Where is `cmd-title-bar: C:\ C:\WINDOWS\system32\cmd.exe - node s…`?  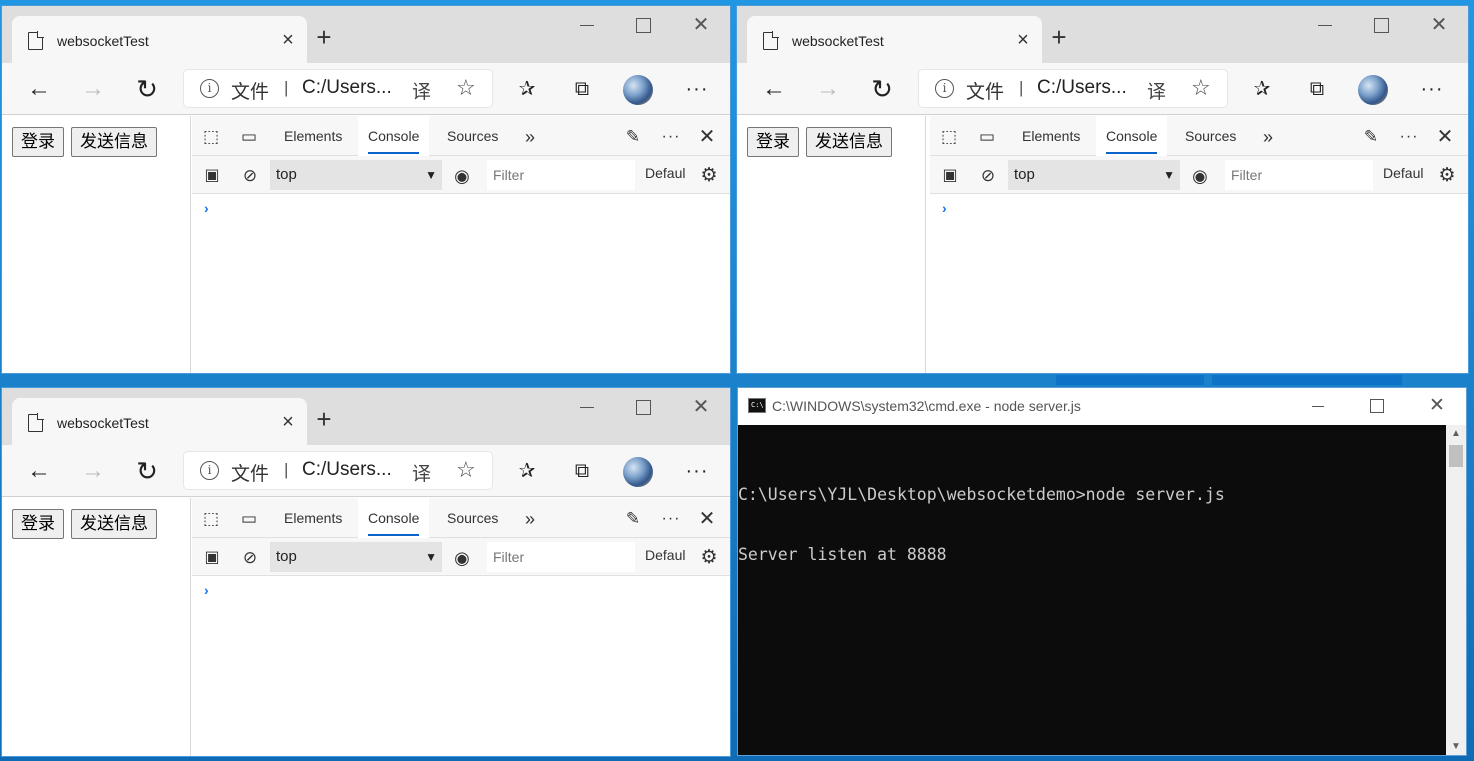 cmd-title-bar: C:\ C:\WINDOWS\system32\cmd.exe - node s… is located at coordinates (1102, 406).